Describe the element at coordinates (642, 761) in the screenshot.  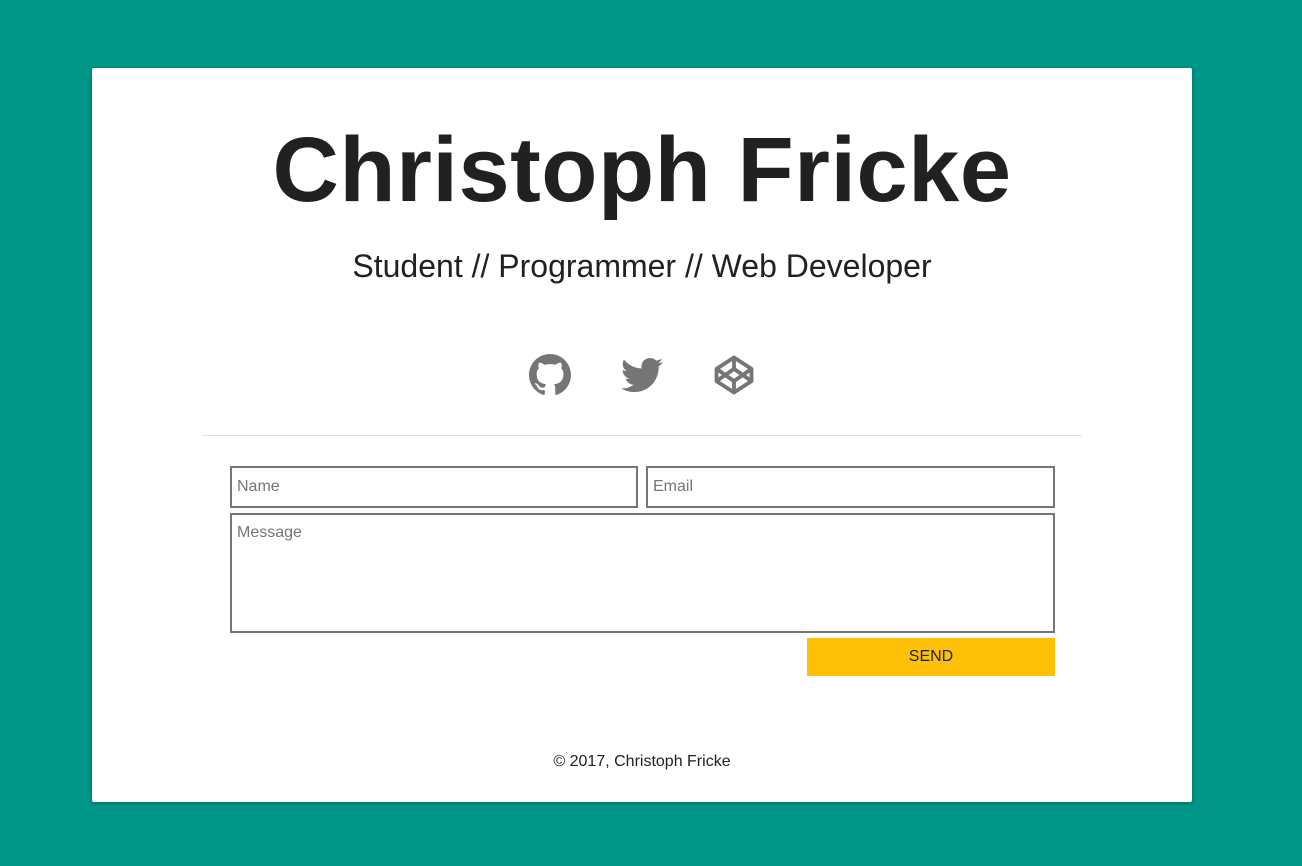
I see `footer-copyright: © 2017, Christoph Fricke` at that location.